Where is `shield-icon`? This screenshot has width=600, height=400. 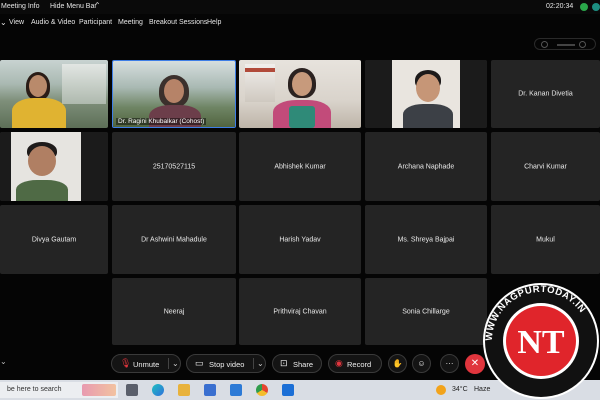 shield-icon is located at coordinates (584, 7).